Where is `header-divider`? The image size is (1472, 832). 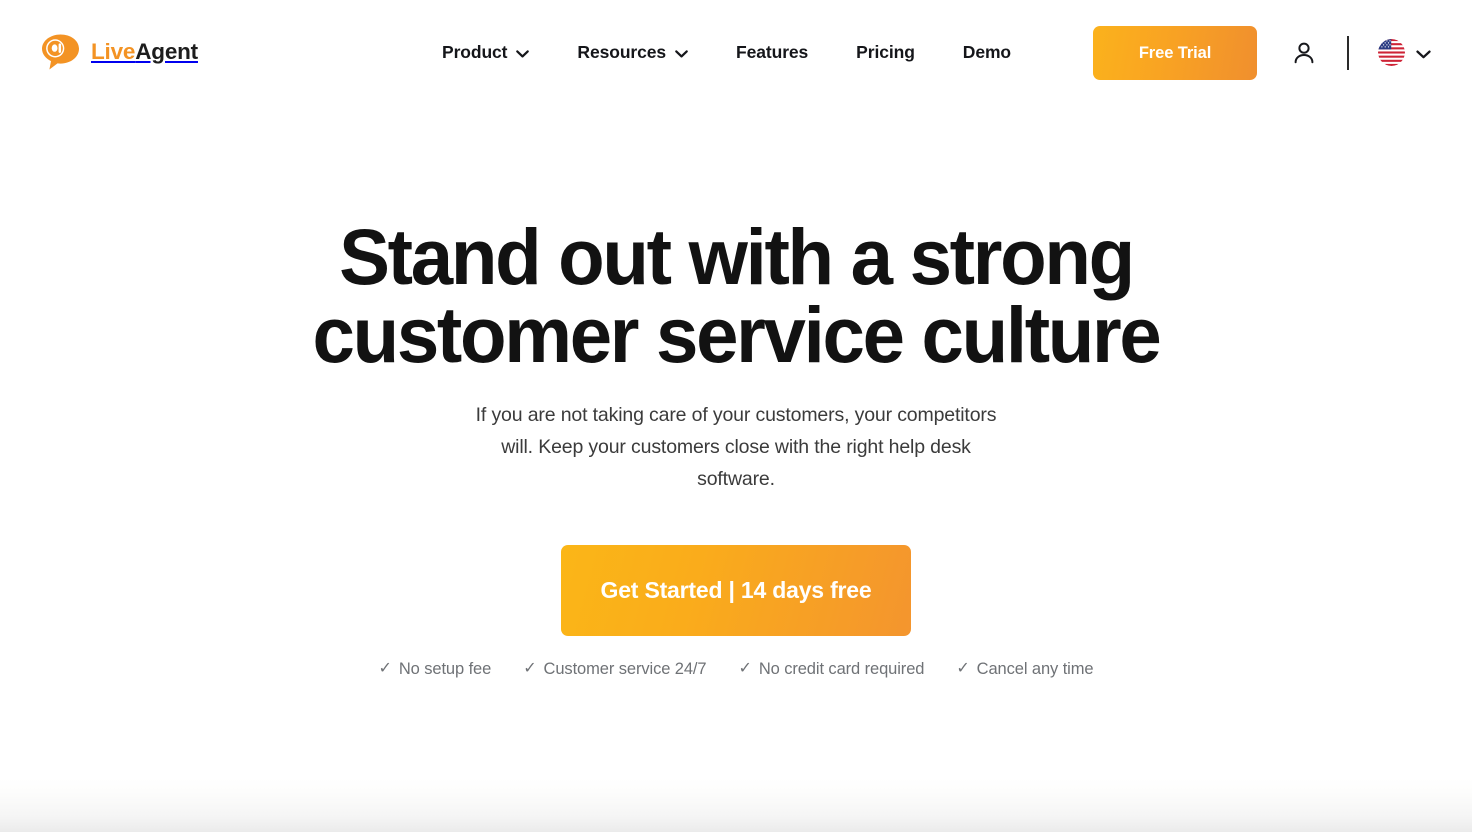 header-divider is located at coordinates (1348, 53).